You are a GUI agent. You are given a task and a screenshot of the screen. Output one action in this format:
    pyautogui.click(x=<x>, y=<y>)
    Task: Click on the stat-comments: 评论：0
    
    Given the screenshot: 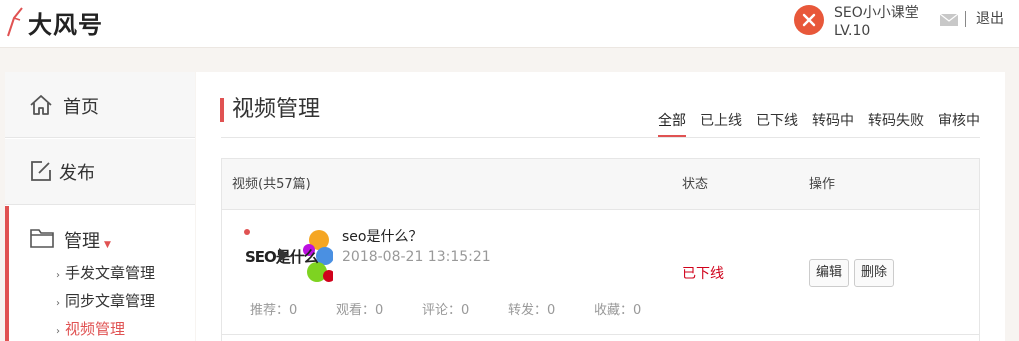 What is the action you would take?
    pyautogui.click(x=446, y=310)
    